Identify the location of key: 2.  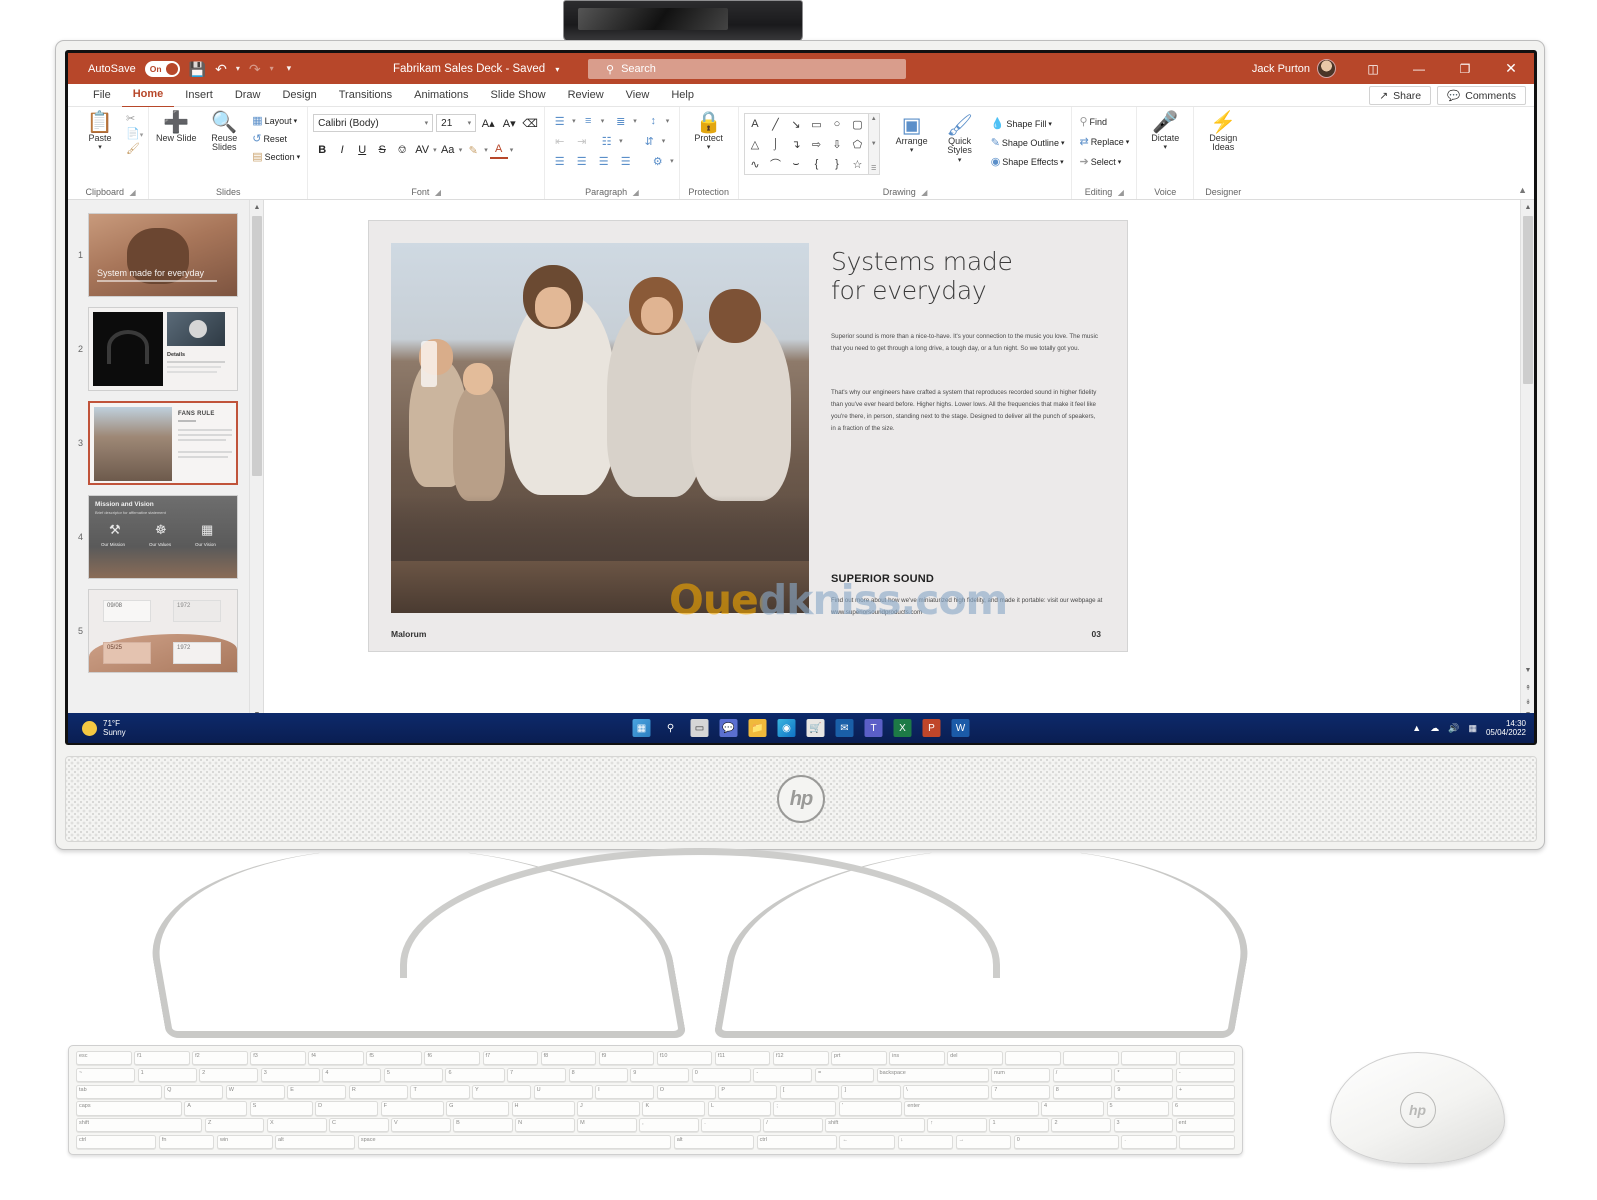
(1081, 1125).